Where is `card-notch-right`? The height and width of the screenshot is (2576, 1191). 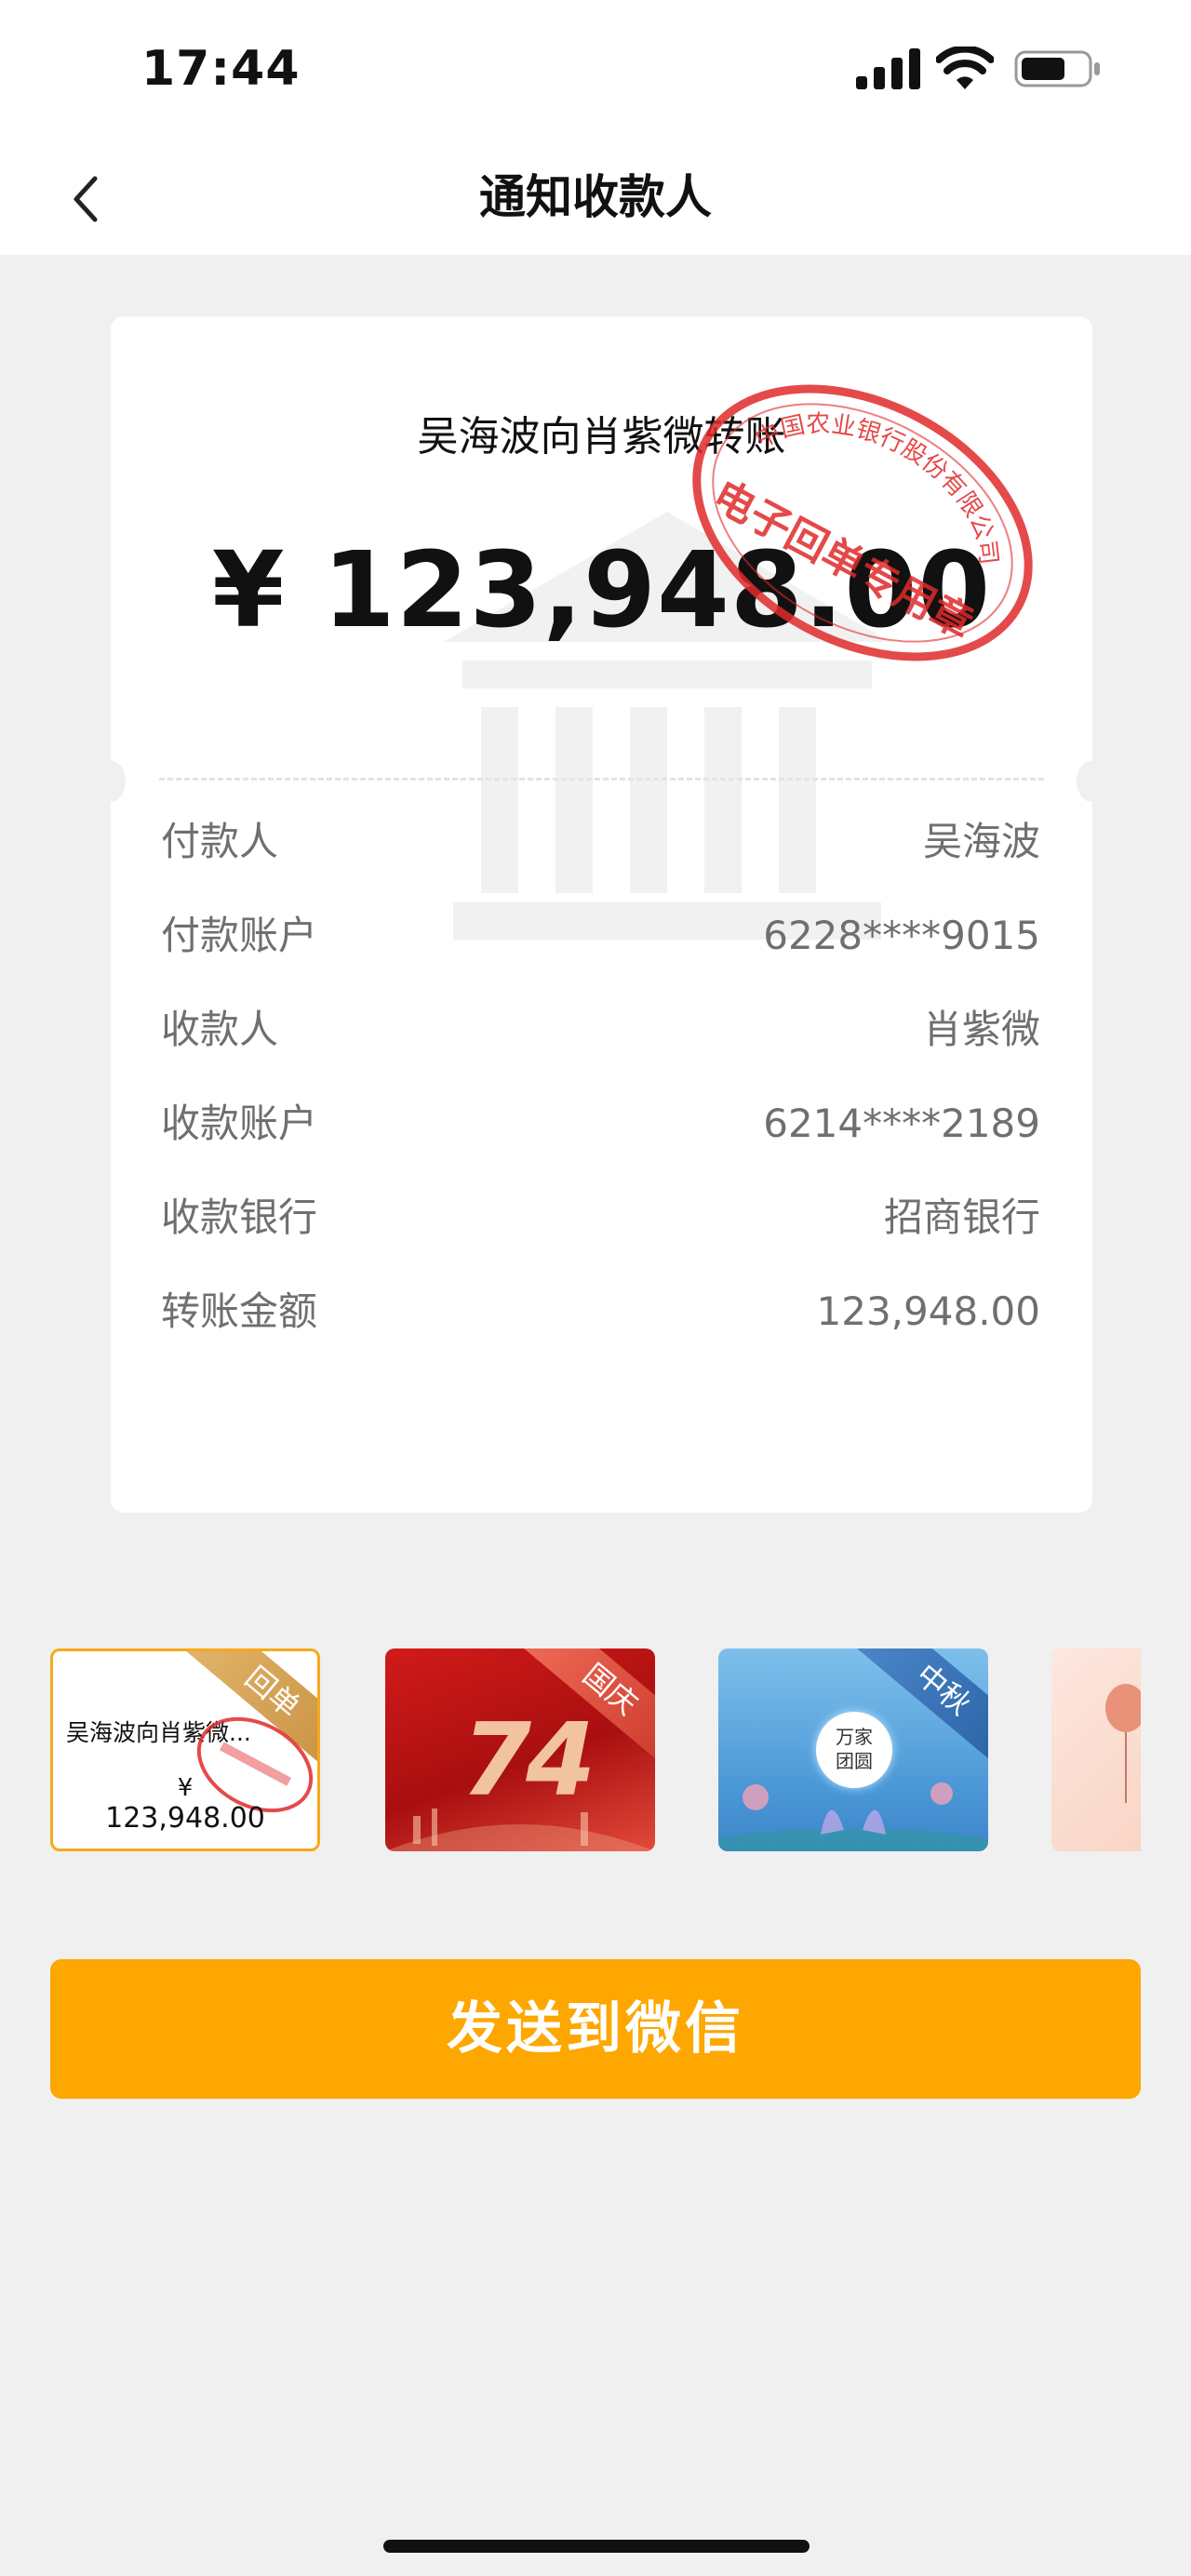 card-notch-right is located at coordinates (1091, 781).